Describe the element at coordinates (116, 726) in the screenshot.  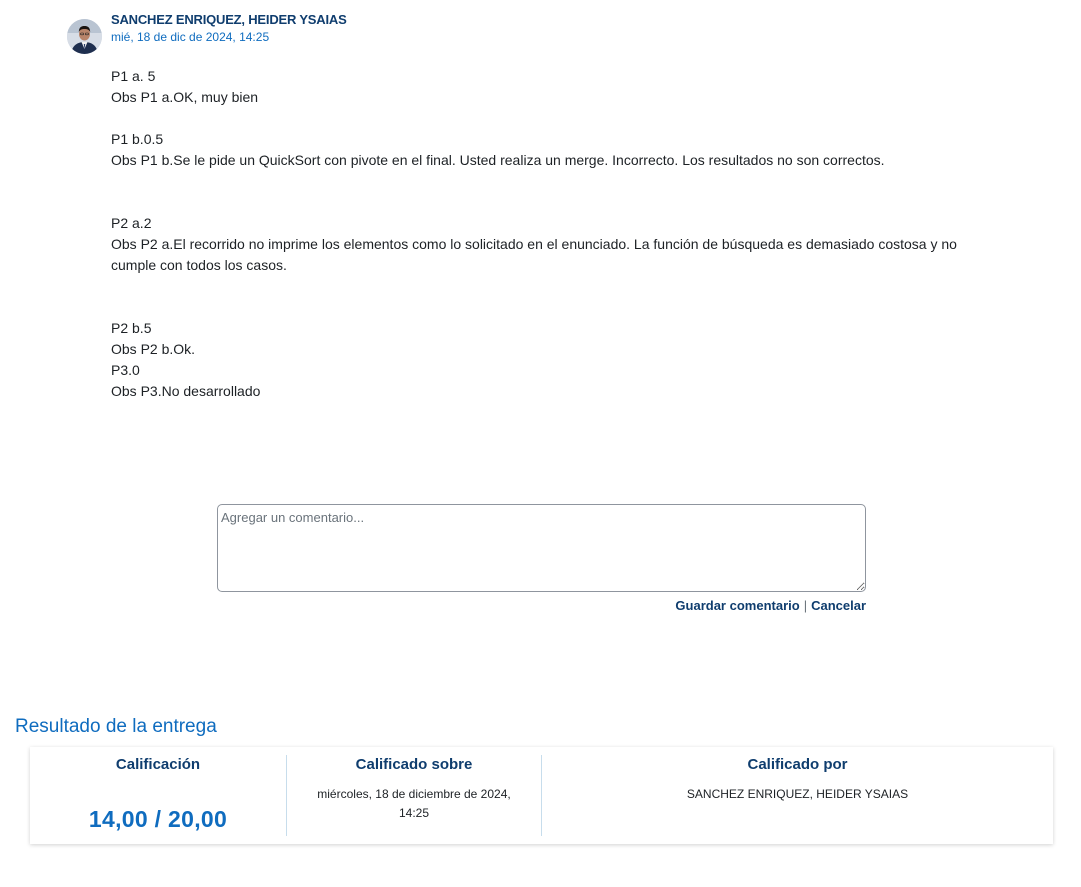
I see `result-section-title: Resultado de la entrega` at that location.